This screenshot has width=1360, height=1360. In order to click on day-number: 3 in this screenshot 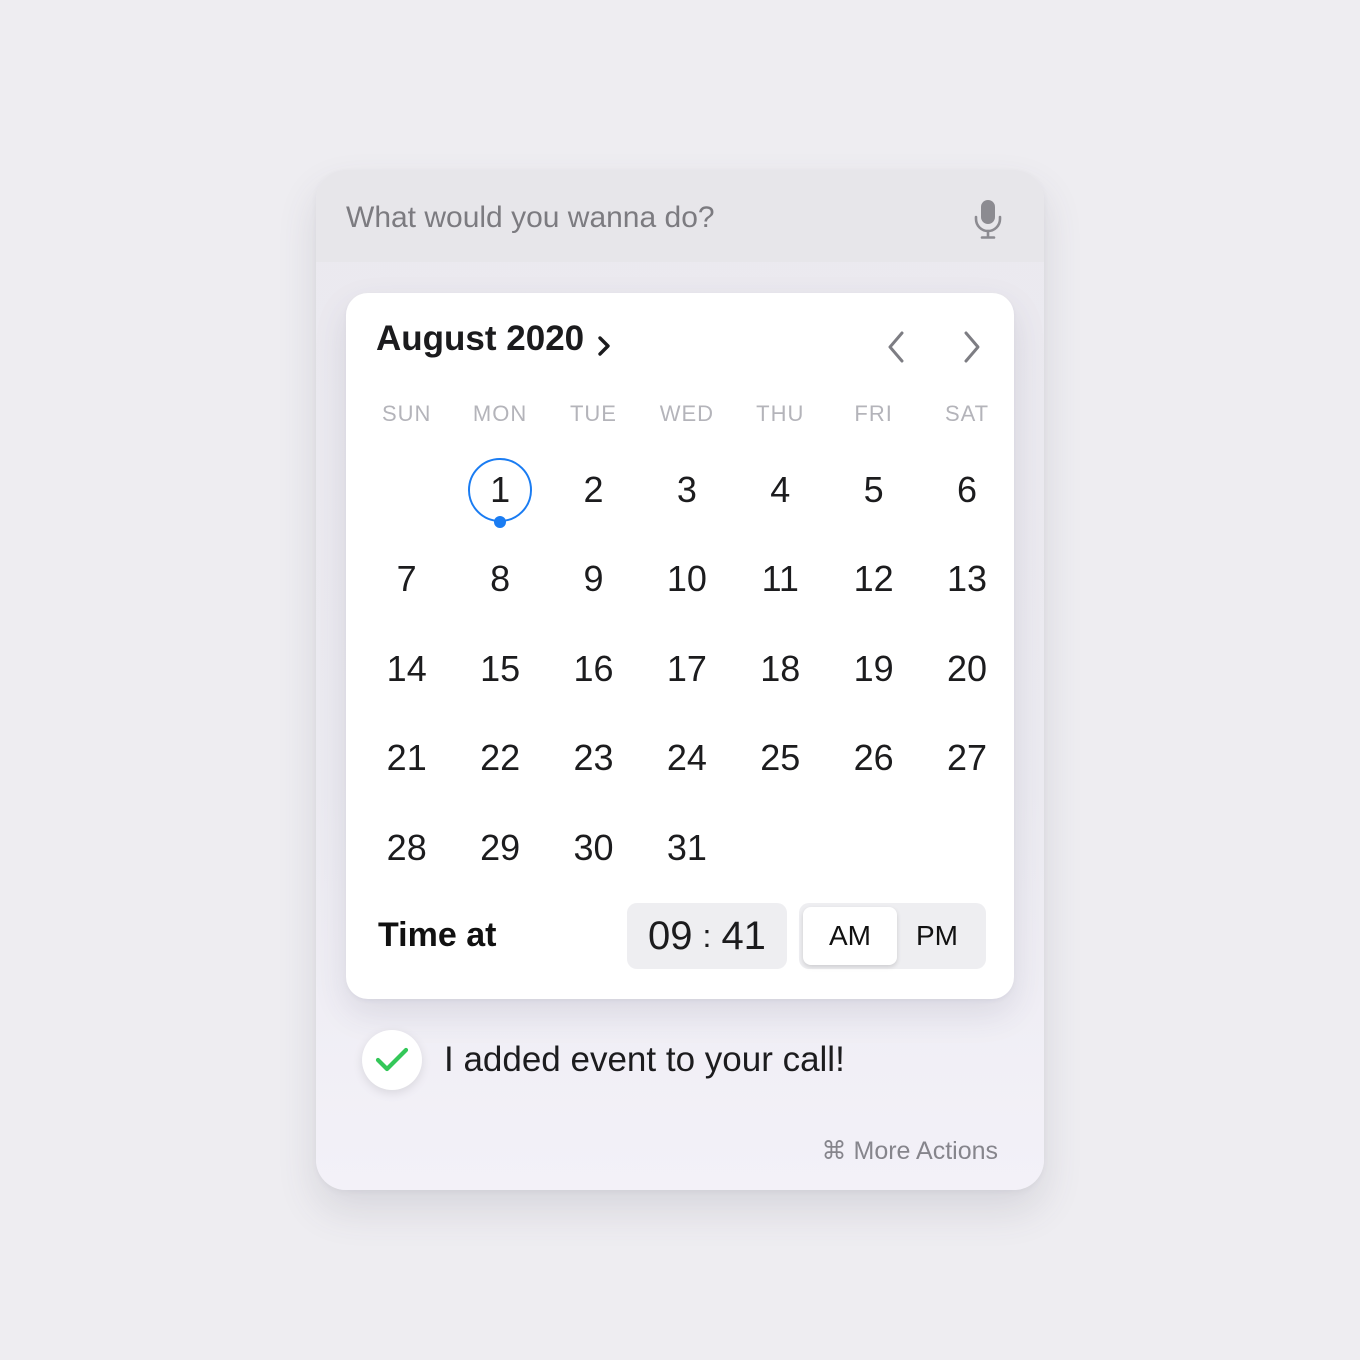, I will do `click(686, 489)`.